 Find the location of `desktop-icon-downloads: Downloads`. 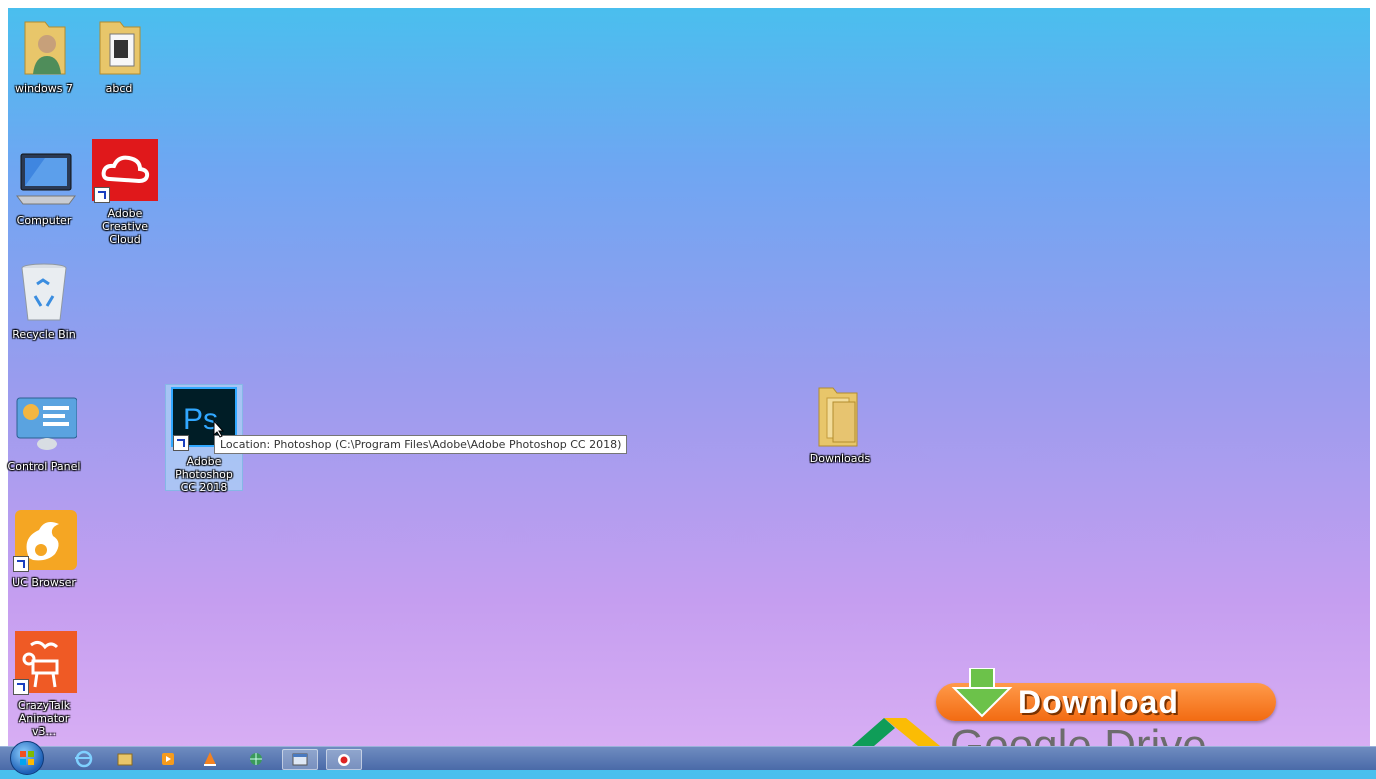

desktop-icon-downloads: Downloads is located at coordinates (840, 424).